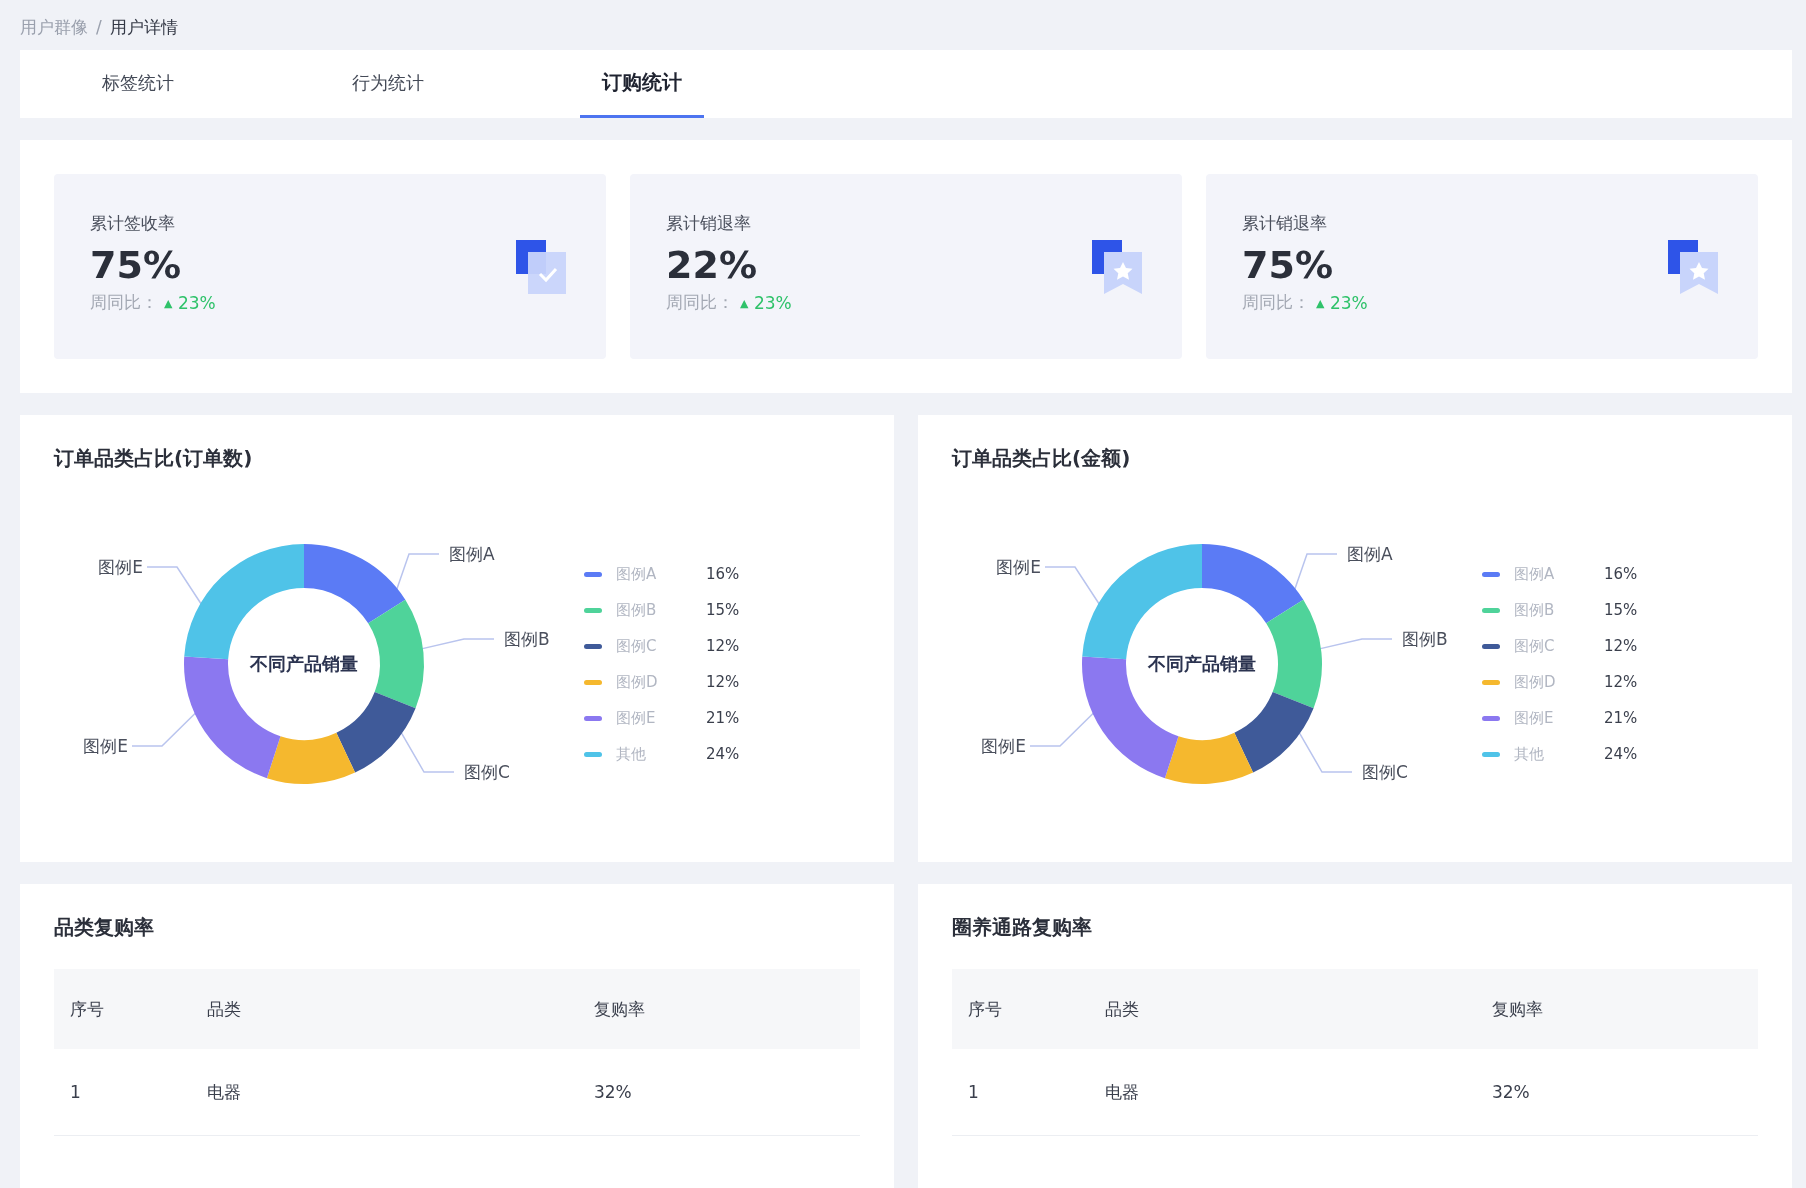 The width and height of the screenshot is (1806, 1188). I want to click on tab: 订购统计, so click(642, 84).